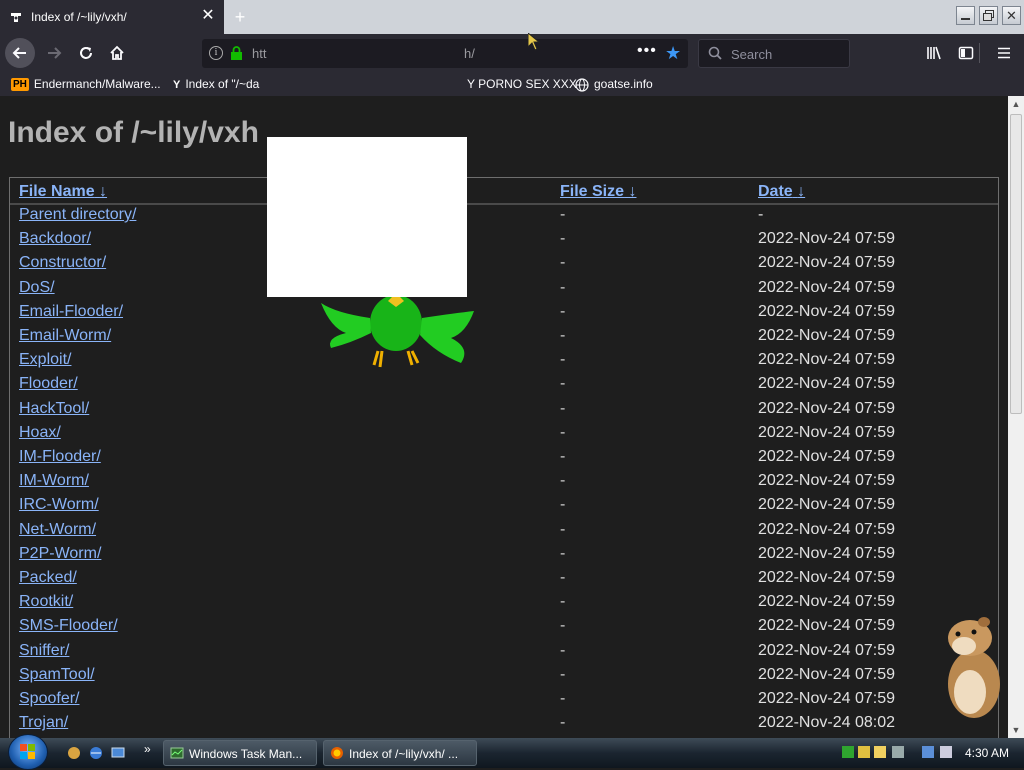 This screenshot has width=1024, height=770. What do you see at coordinates (46, 602) in the screenshot?
I see `file-link: Rootkit/` at bounding box center [46, 602].